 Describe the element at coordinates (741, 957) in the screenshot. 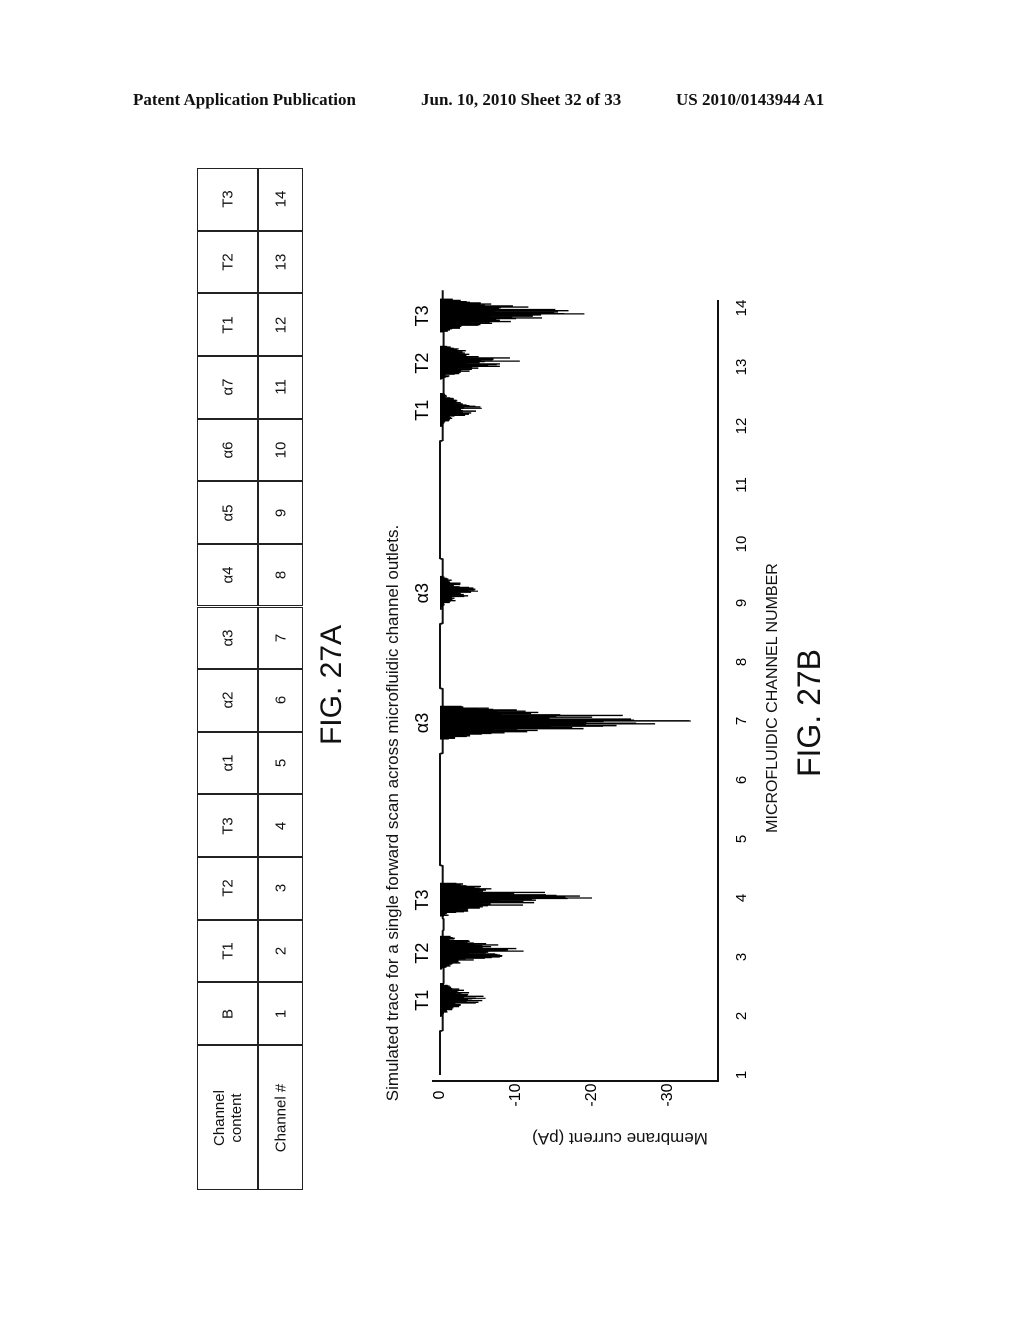

I see `x-tick-label: 3` at that location.